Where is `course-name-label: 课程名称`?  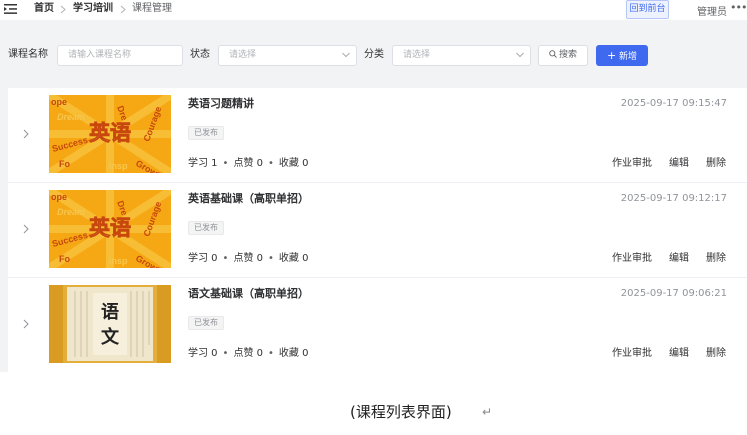
course-name-label: 课程名称 is located at coordinates (28, 54).